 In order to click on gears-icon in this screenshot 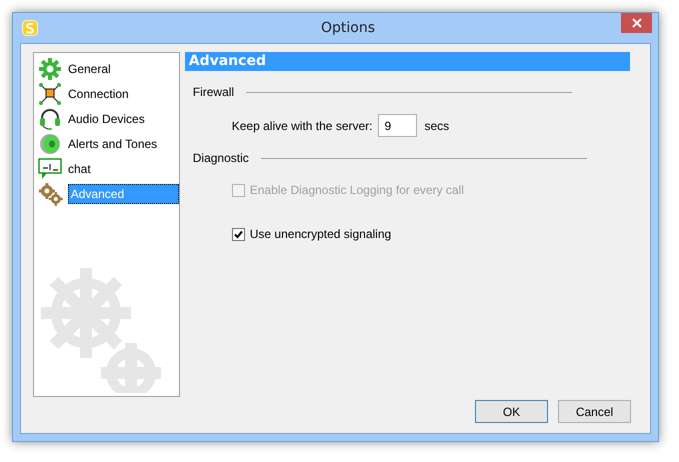, I will do `click(51, 194)`.